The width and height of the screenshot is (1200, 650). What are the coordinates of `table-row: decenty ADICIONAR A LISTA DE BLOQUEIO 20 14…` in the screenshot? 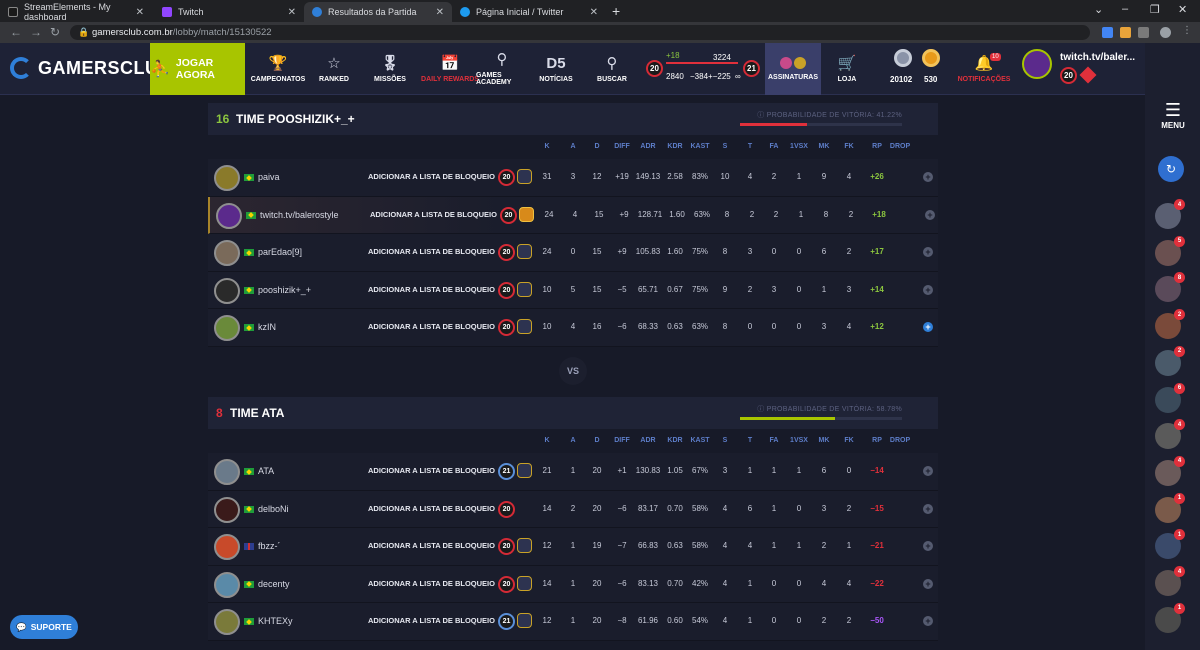 It's located at (573, 584).